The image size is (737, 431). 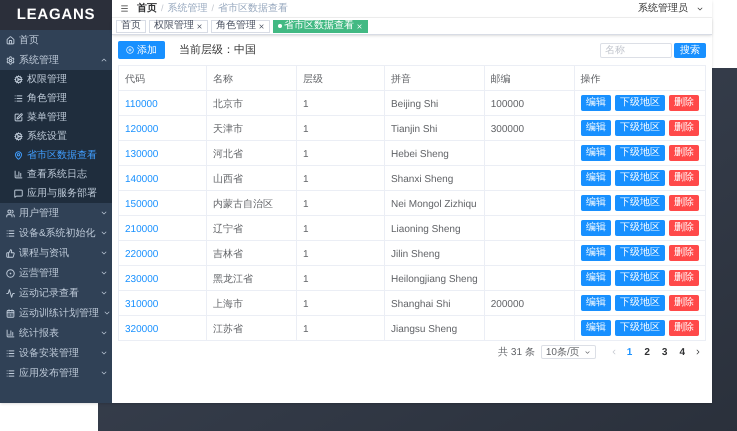 What do you see at coordinates (663, 8) in the screenshot?
I see `user-name: 系统管理员` at bounding box center [663, 8].